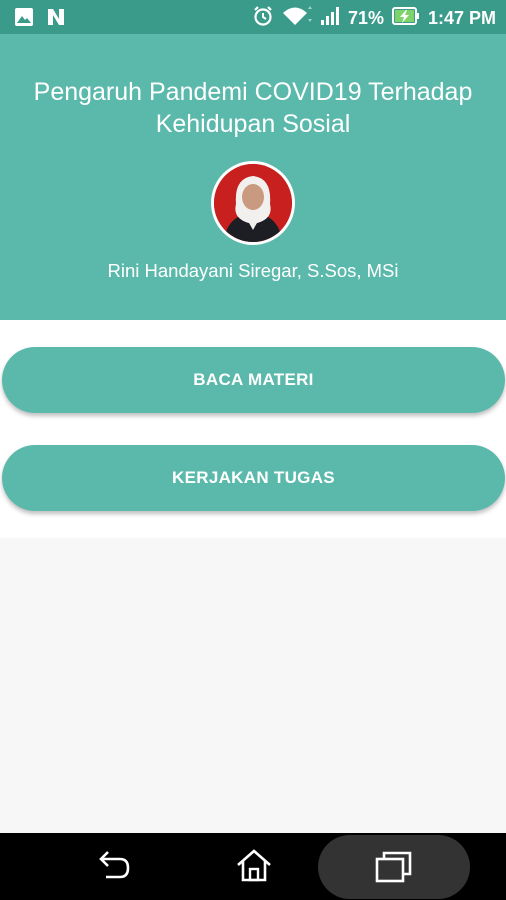 The height and width of the screenshot is (900, 506). I want to click on signal-icon, so click(330, 18).